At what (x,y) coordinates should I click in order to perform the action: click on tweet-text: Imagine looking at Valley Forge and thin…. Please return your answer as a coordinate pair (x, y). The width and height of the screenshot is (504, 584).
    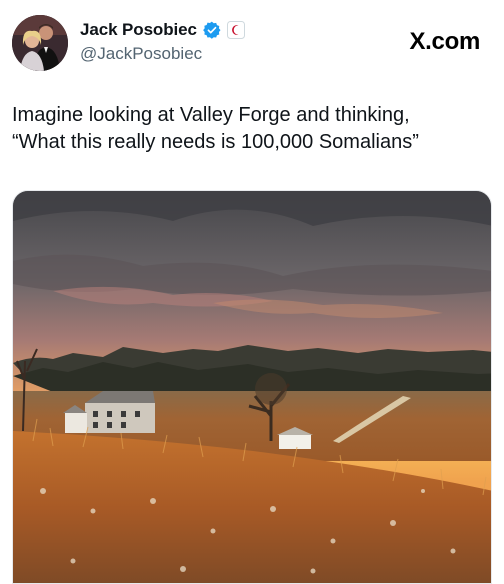
    Looking at the image, I should click on (252, 129).